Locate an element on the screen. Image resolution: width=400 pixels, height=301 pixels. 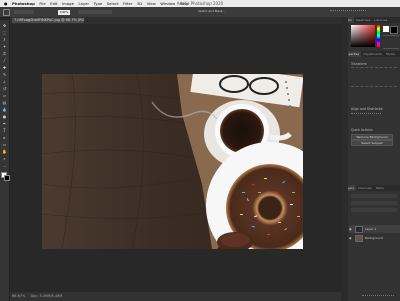
eyedropper-tool-icon: ⁄ is located at coordinates (4, 61).